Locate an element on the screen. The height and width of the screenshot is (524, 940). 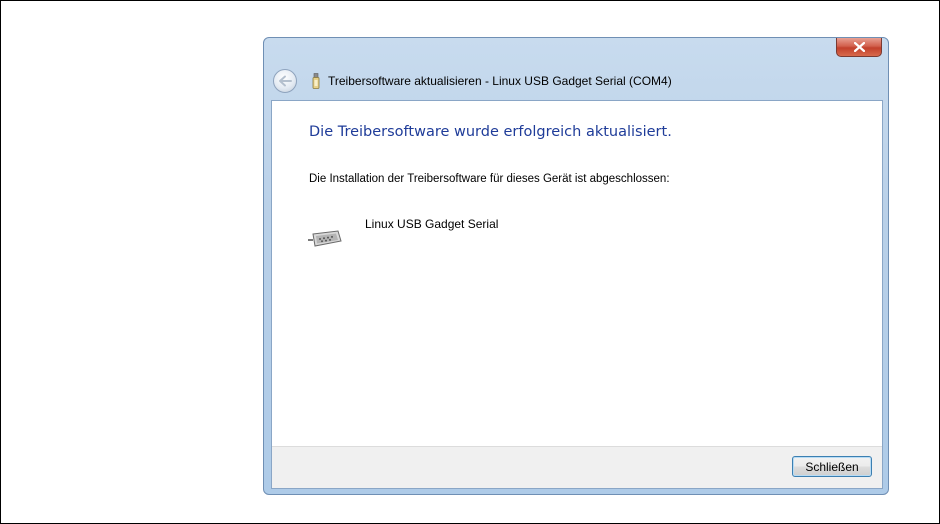
close-icon is located at coordinates (859, 47).